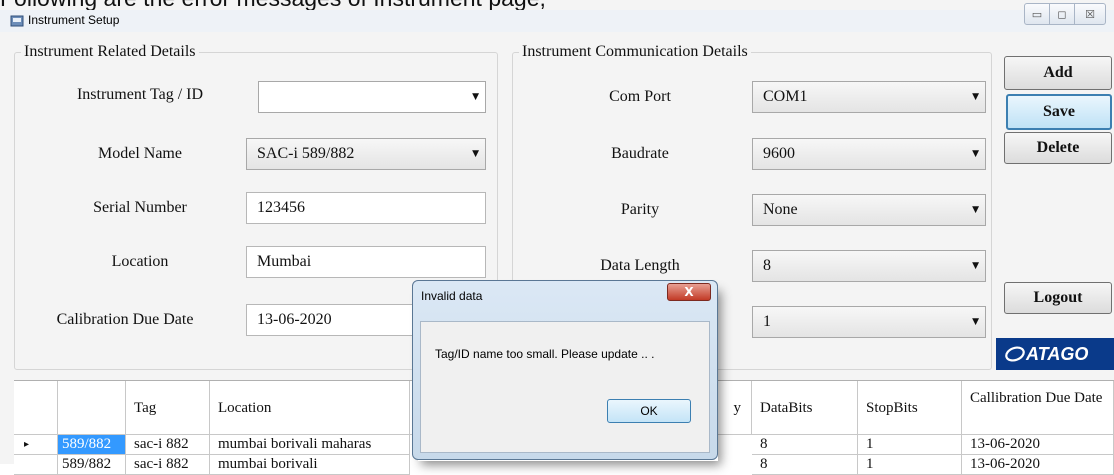 Image resolution: width=1114 pixels, height=475 pixels. Describe the element at coordinates (635, 52) in the screenshot. I see `communication-details-title: Instrument Communication Details` at that location.